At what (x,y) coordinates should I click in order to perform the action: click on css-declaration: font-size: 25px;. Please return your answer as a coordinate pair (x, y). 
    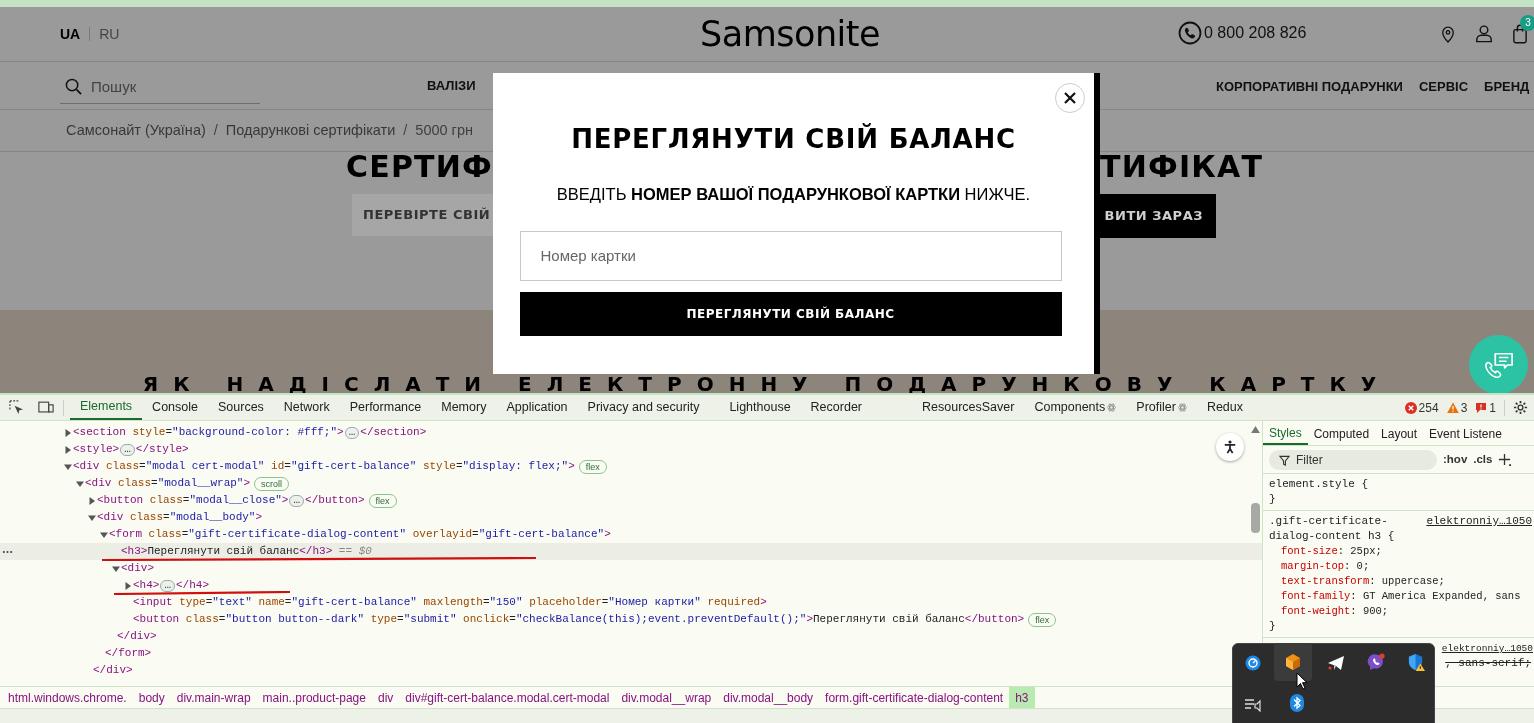
    Looking at the image, I should click on (1400, 551).